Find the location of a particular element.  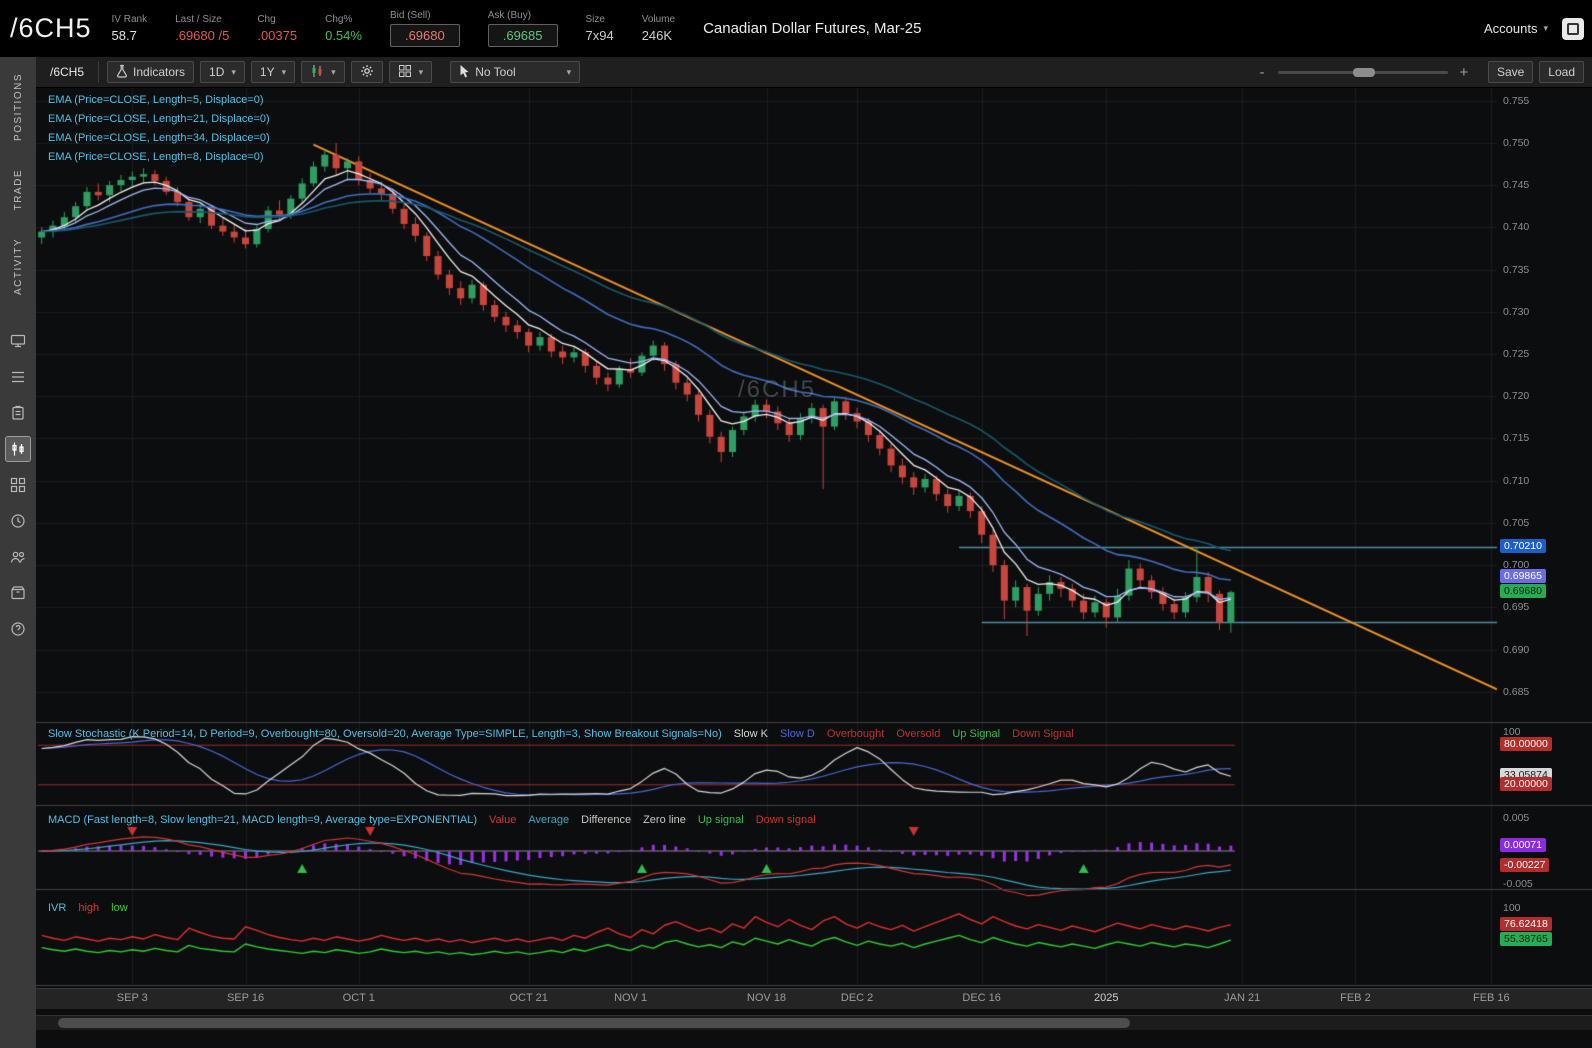

zoom-slider is located at coordinates (1362, 72).